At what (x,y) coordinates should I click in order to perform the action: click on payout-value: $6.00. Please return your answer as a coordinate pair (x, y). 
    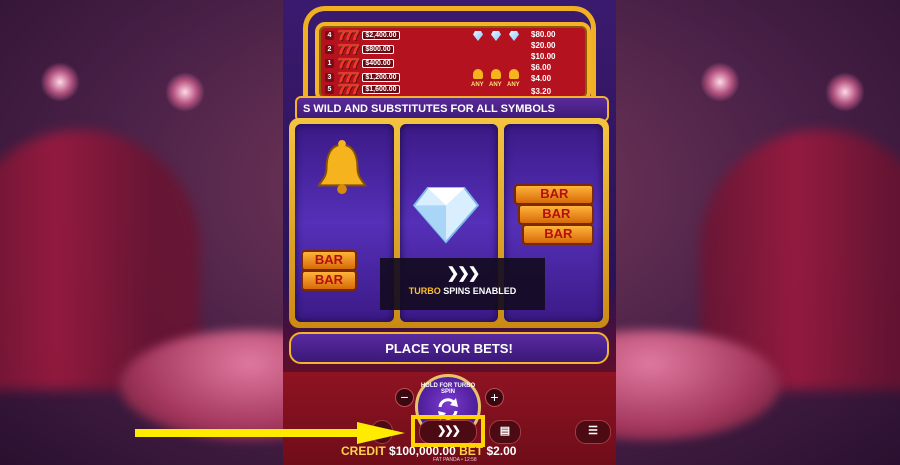
    Looking at the image, I should click on (541, 67).